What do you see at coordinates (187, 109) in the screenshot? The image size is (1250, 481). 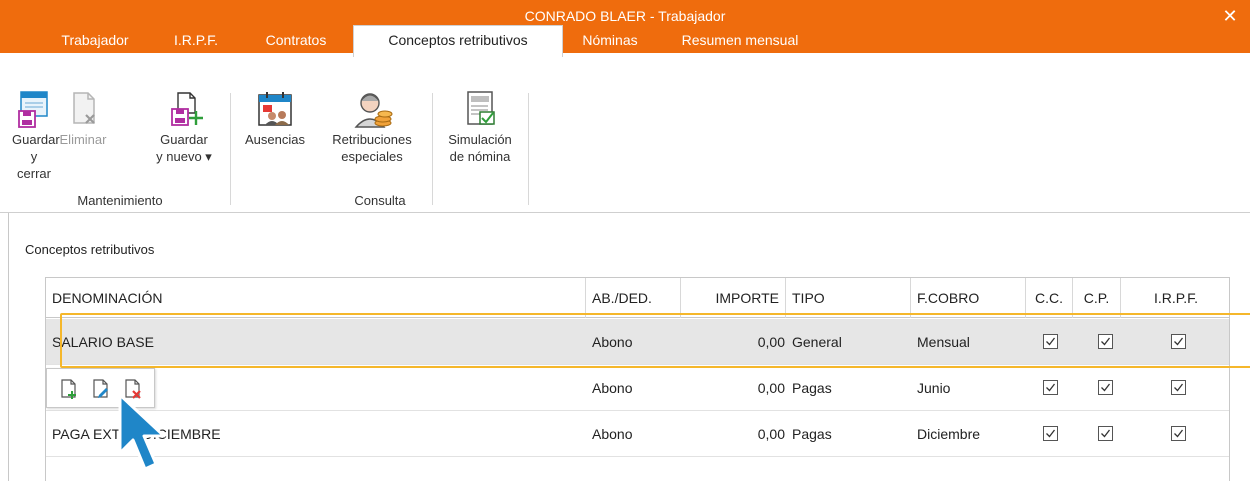 I see `save-new-icon` at bounding box center [187, 109].